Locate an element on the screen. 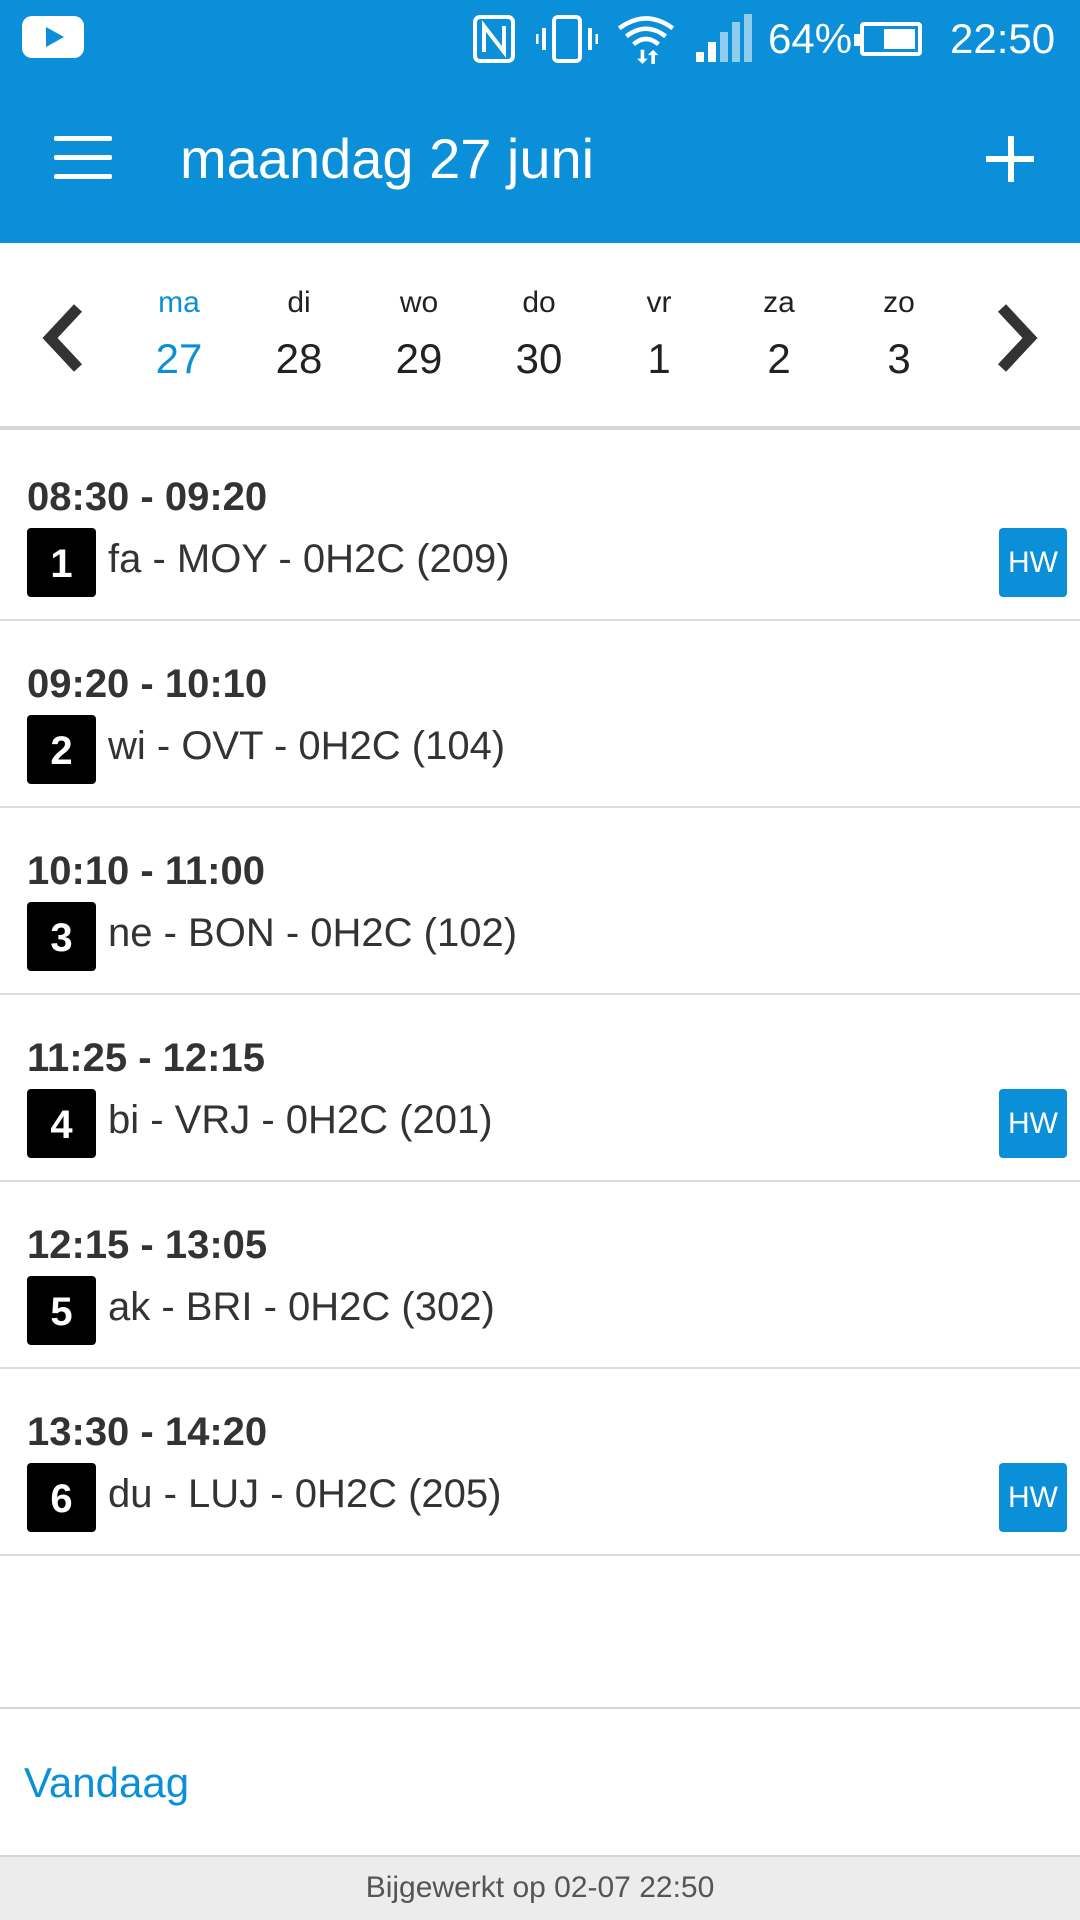 The height and width of the screenshot is (1920, 1080). day-date: 30 is located at coordinates (539, 358).